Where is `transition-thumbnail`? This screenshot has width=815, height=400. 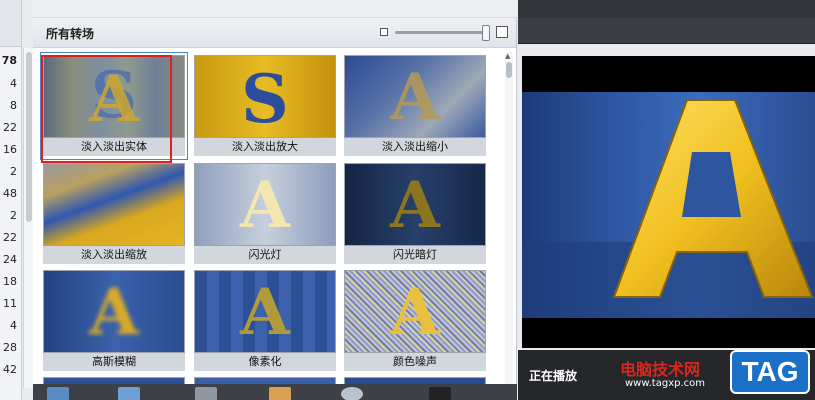 transition-thumbnail is located at coordinates (114, 204).